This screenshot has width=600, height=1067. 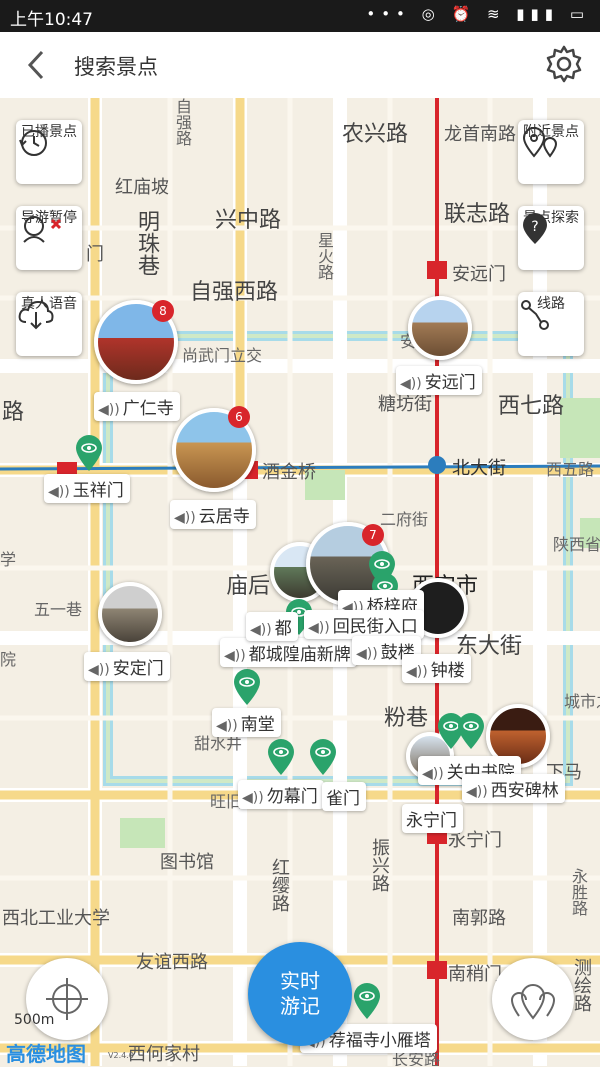 I want to click on map-label: 门, so click(x=93, y=253).